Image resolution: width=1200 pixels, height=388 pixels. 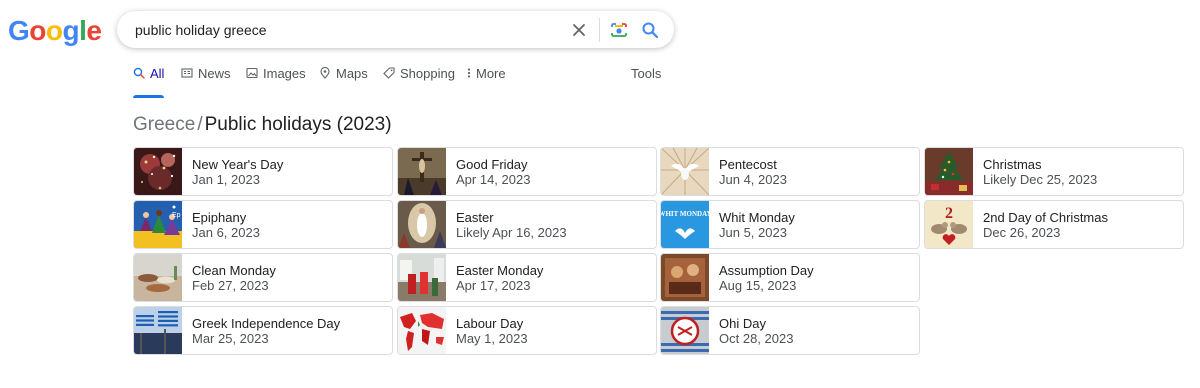 I want to click on holiday-date: Apr 17, 2023, so click(x=493, y=285).